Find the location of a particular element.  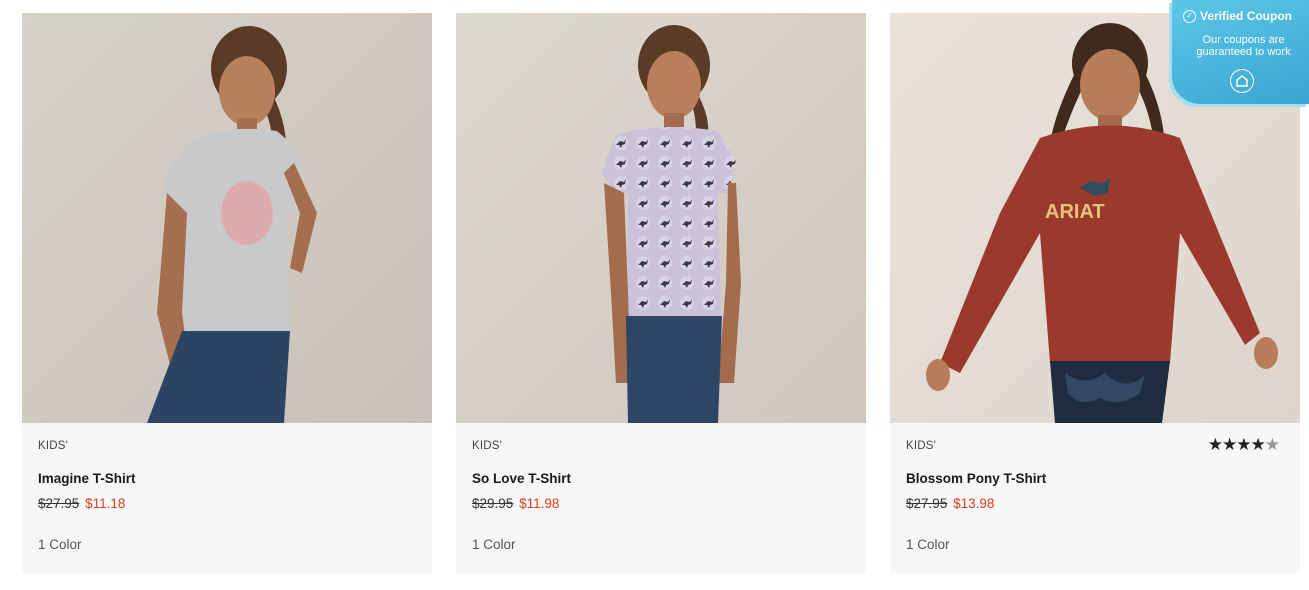

coupon-logo-icon is located at coordinates (1242, 81).